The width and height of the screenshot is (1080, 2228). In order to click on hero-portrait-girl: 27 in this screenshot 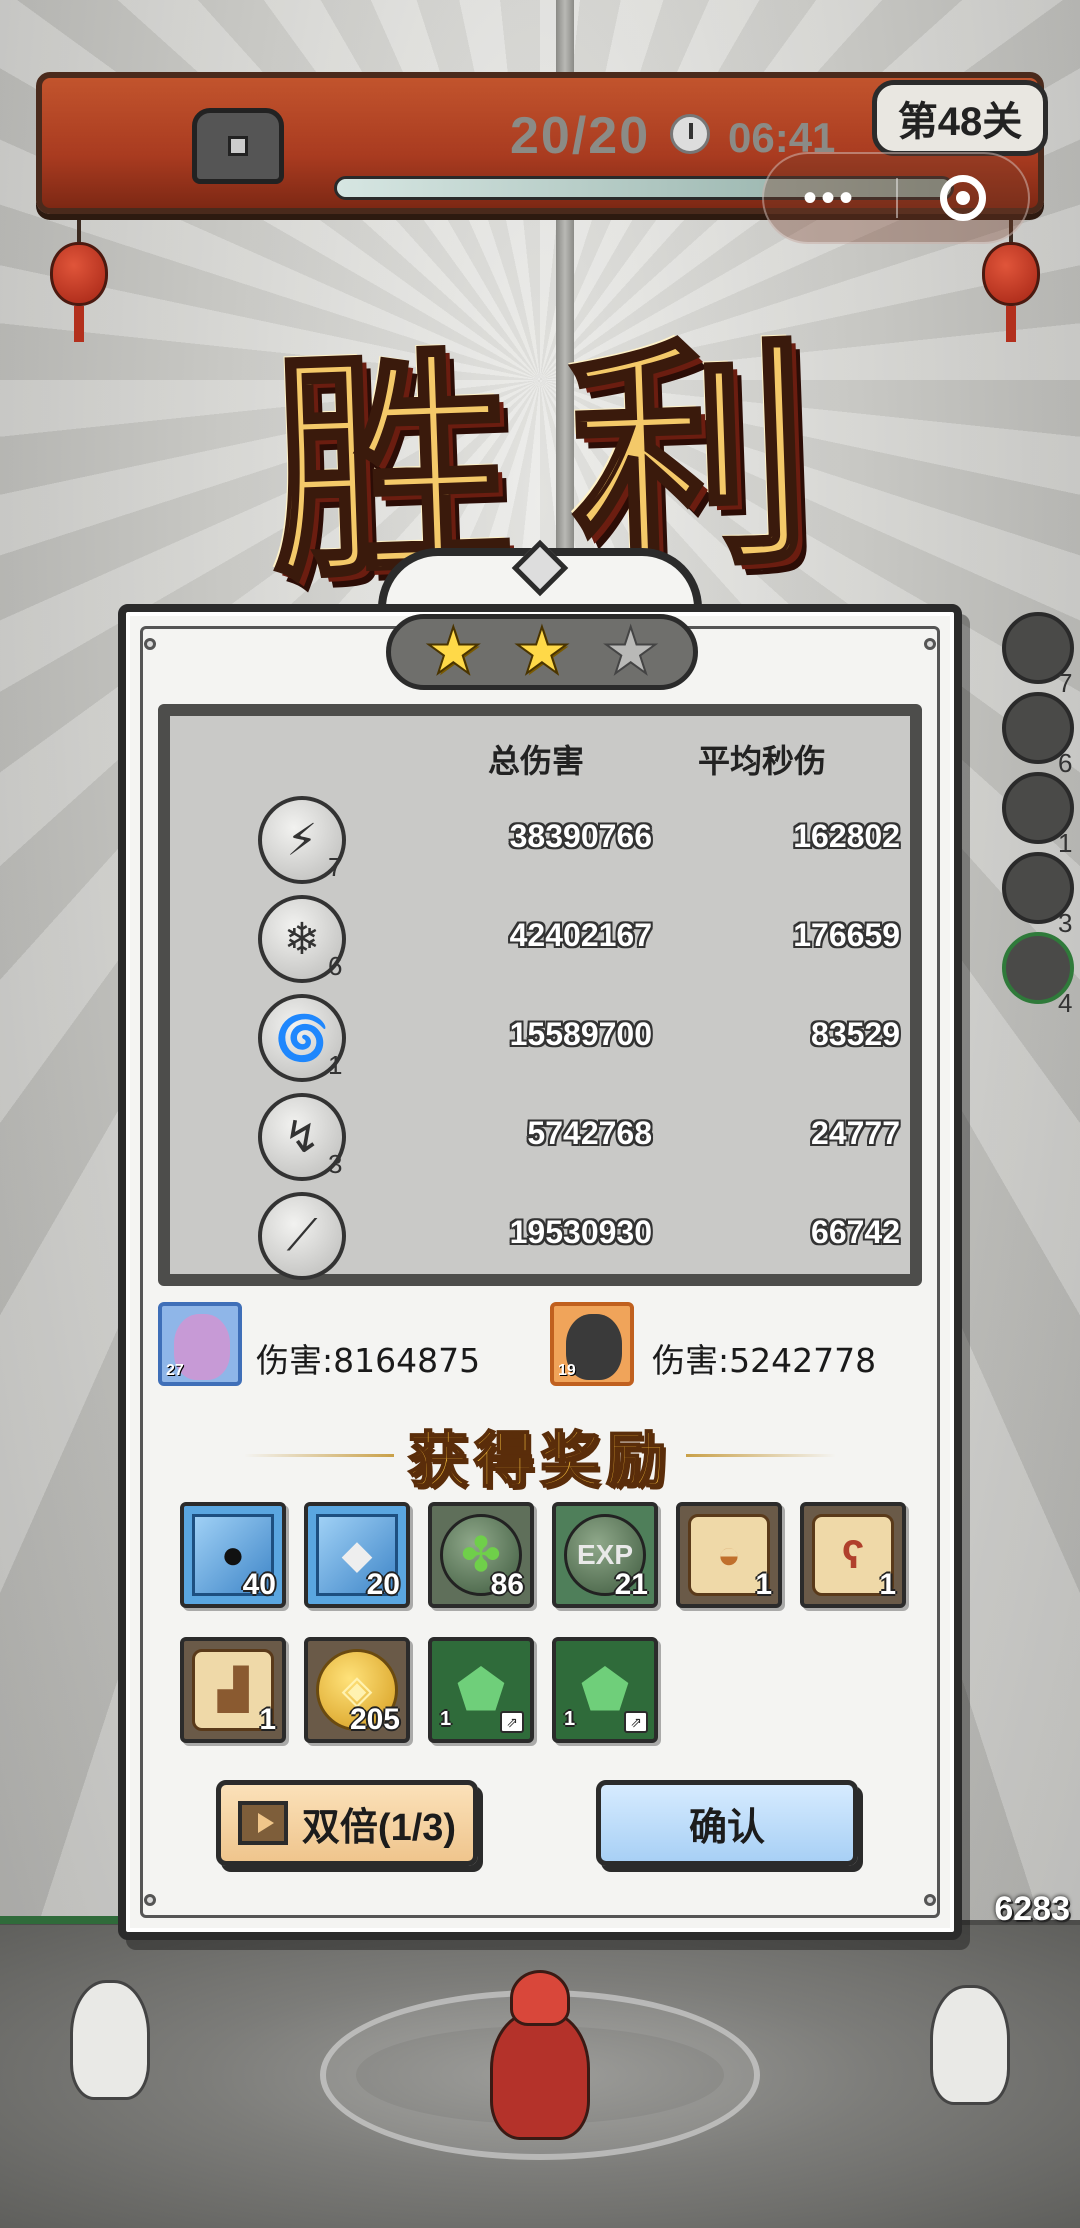, I will do `click(200, 1344)`.